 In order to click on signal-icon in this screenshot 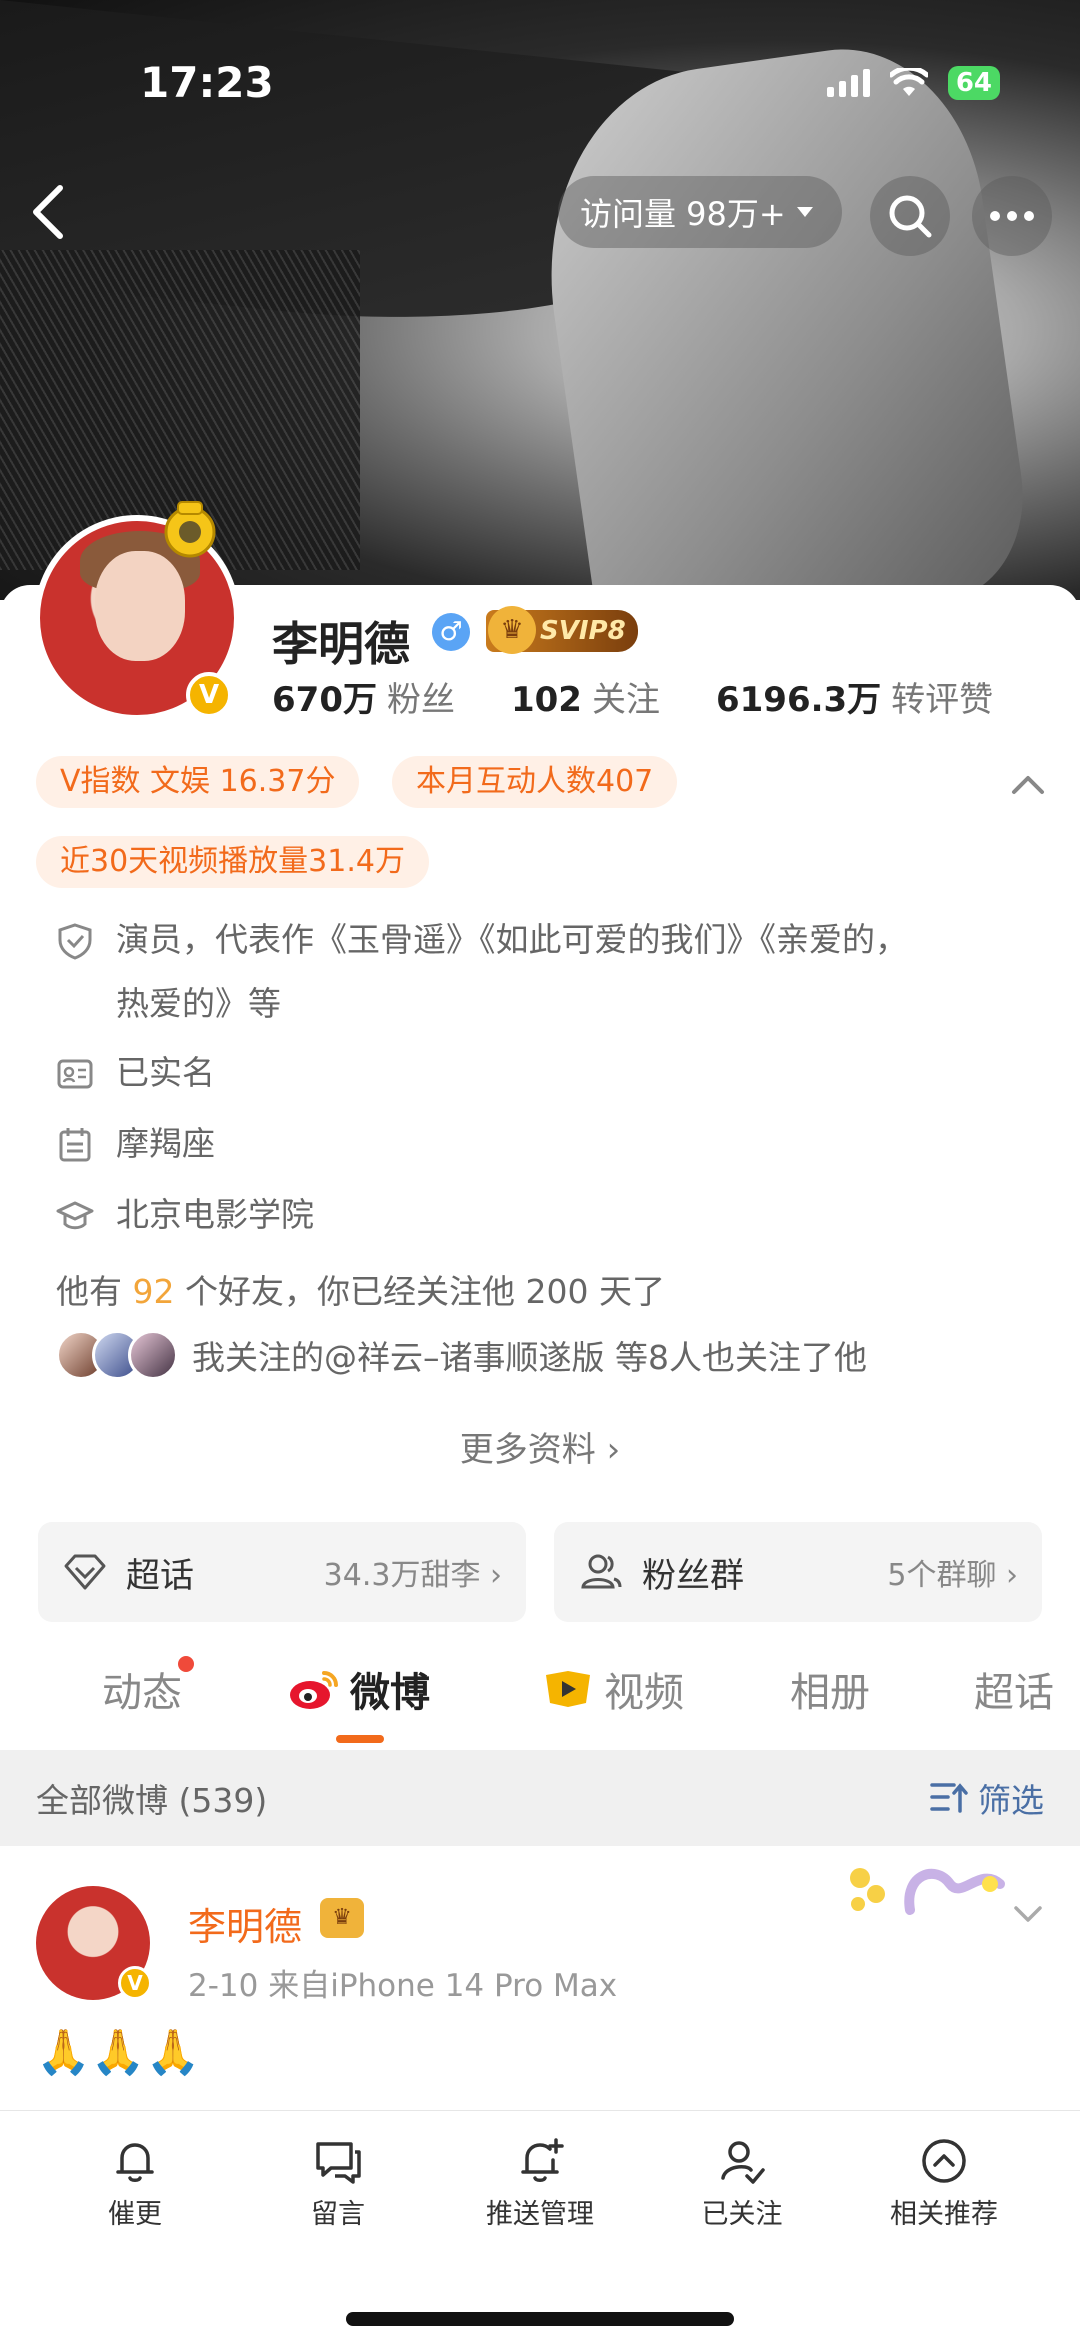, I will do `click(848, 83)`.